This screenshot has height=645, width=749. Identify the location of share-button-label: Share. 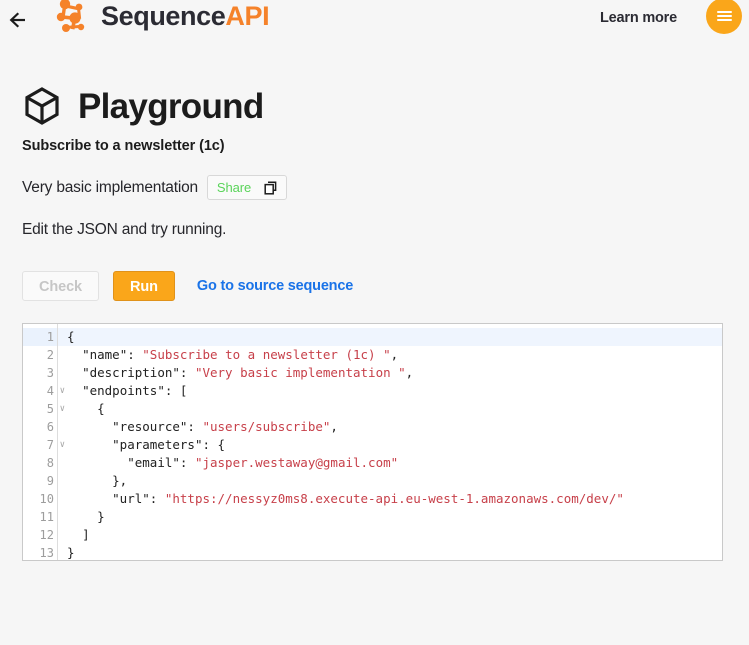
(234, 187).